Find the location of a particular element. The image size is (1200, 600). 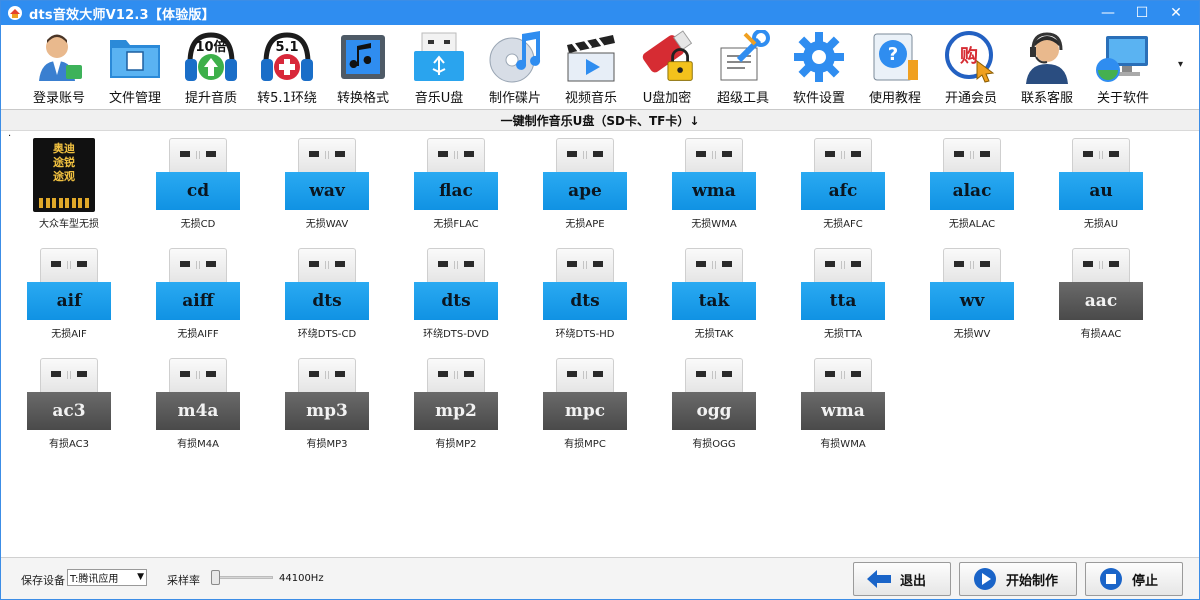

toolbar-item-1: 文件管理 is located at coordinates (135, 66).